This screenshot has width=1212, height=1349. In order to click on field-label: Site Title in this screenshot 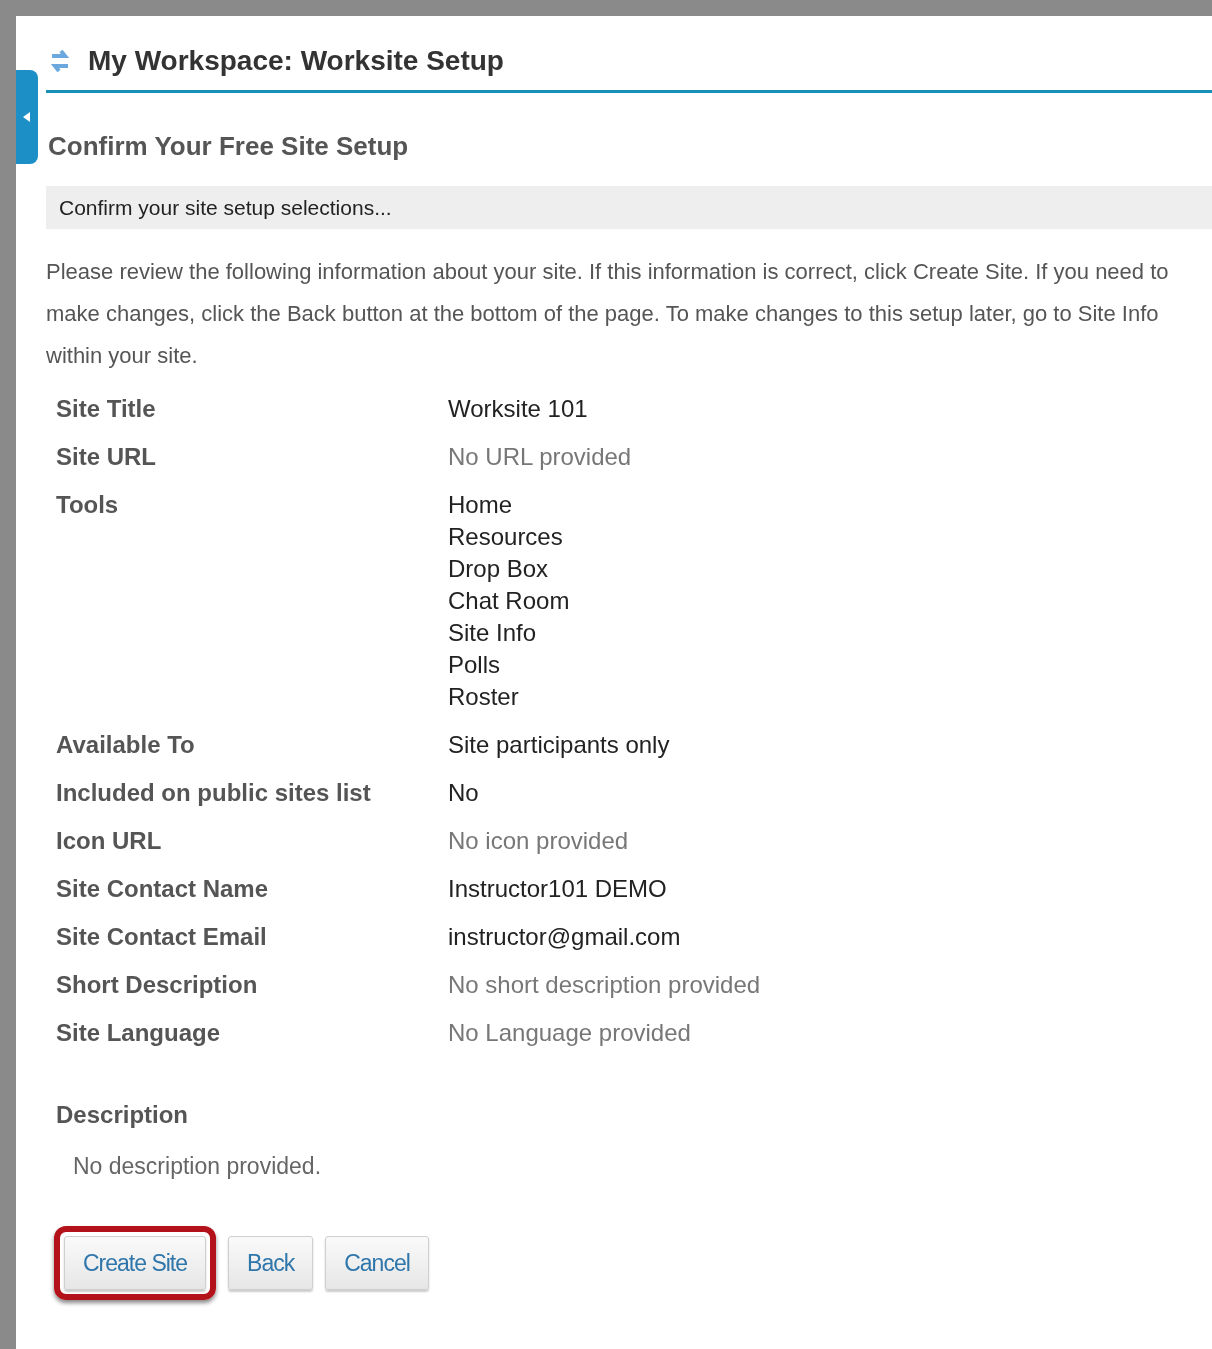, I will do `click(106, 409)`.